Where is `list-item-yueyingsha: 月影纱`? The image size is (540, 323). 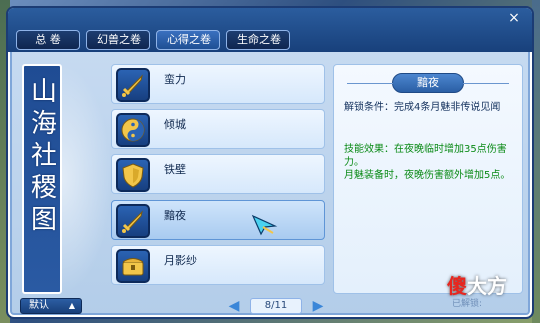 list-item-yueyingsha: 月影纱 is located at coordinates (218, 265).